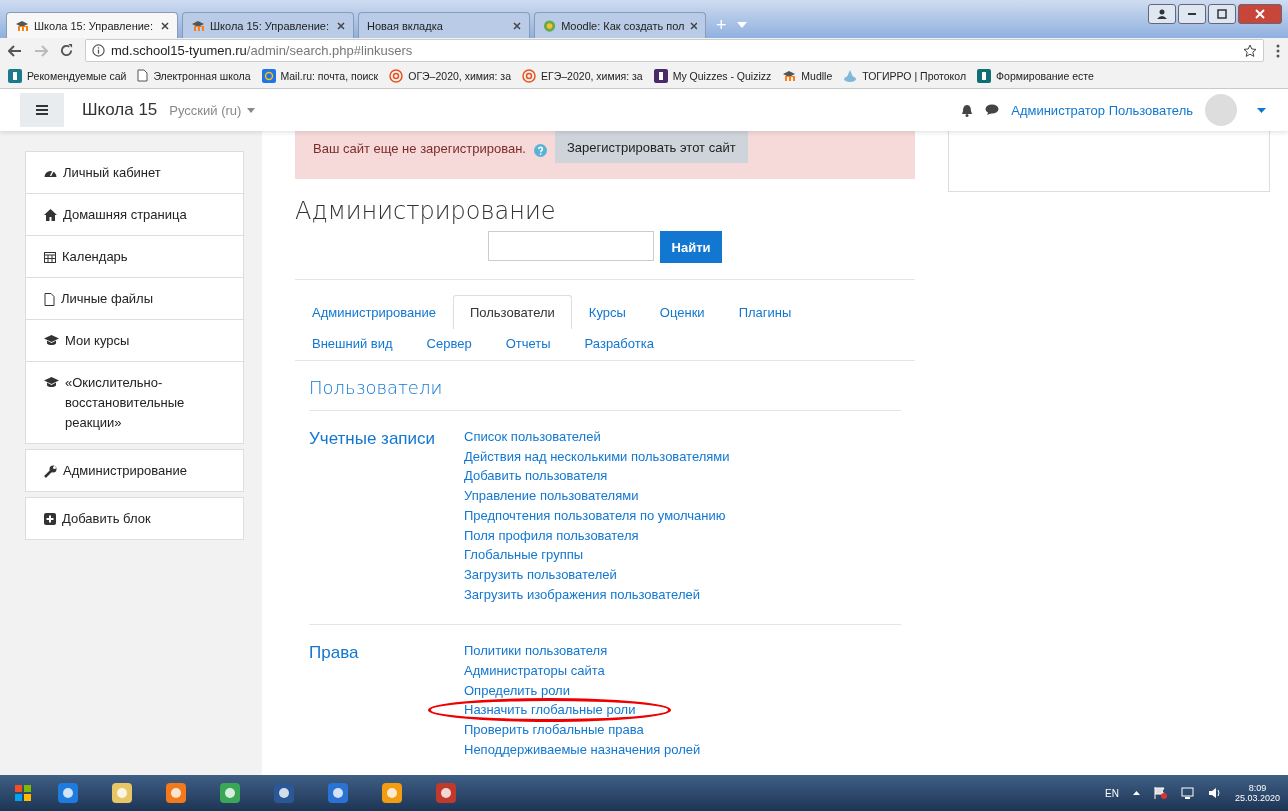  What do you see at coordinates (534, 671) in the screenshot?
I see `link: Администраторы сайта` at bounding box center [534, 671].